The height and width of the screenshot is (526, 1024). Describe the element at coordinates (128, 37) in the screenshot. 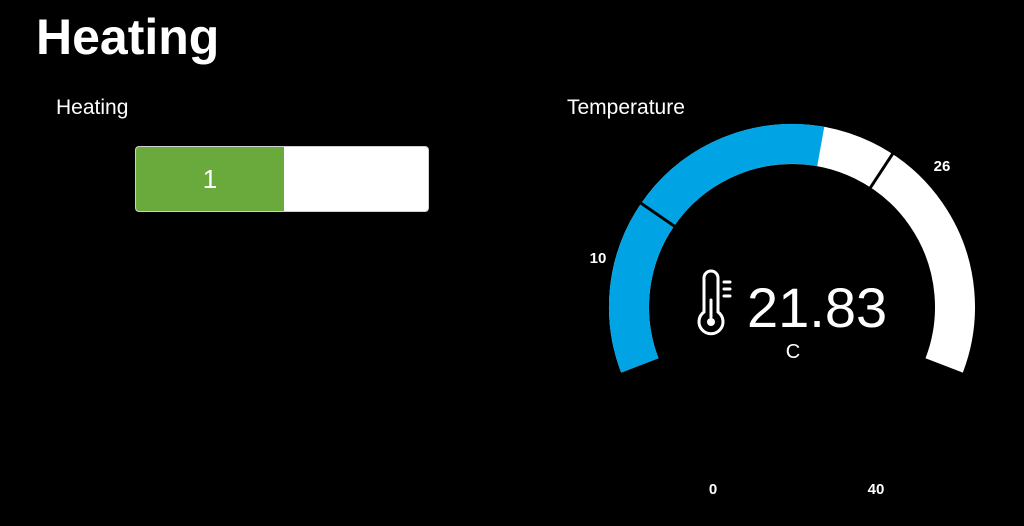

I see `page-title: Heating` at that location.